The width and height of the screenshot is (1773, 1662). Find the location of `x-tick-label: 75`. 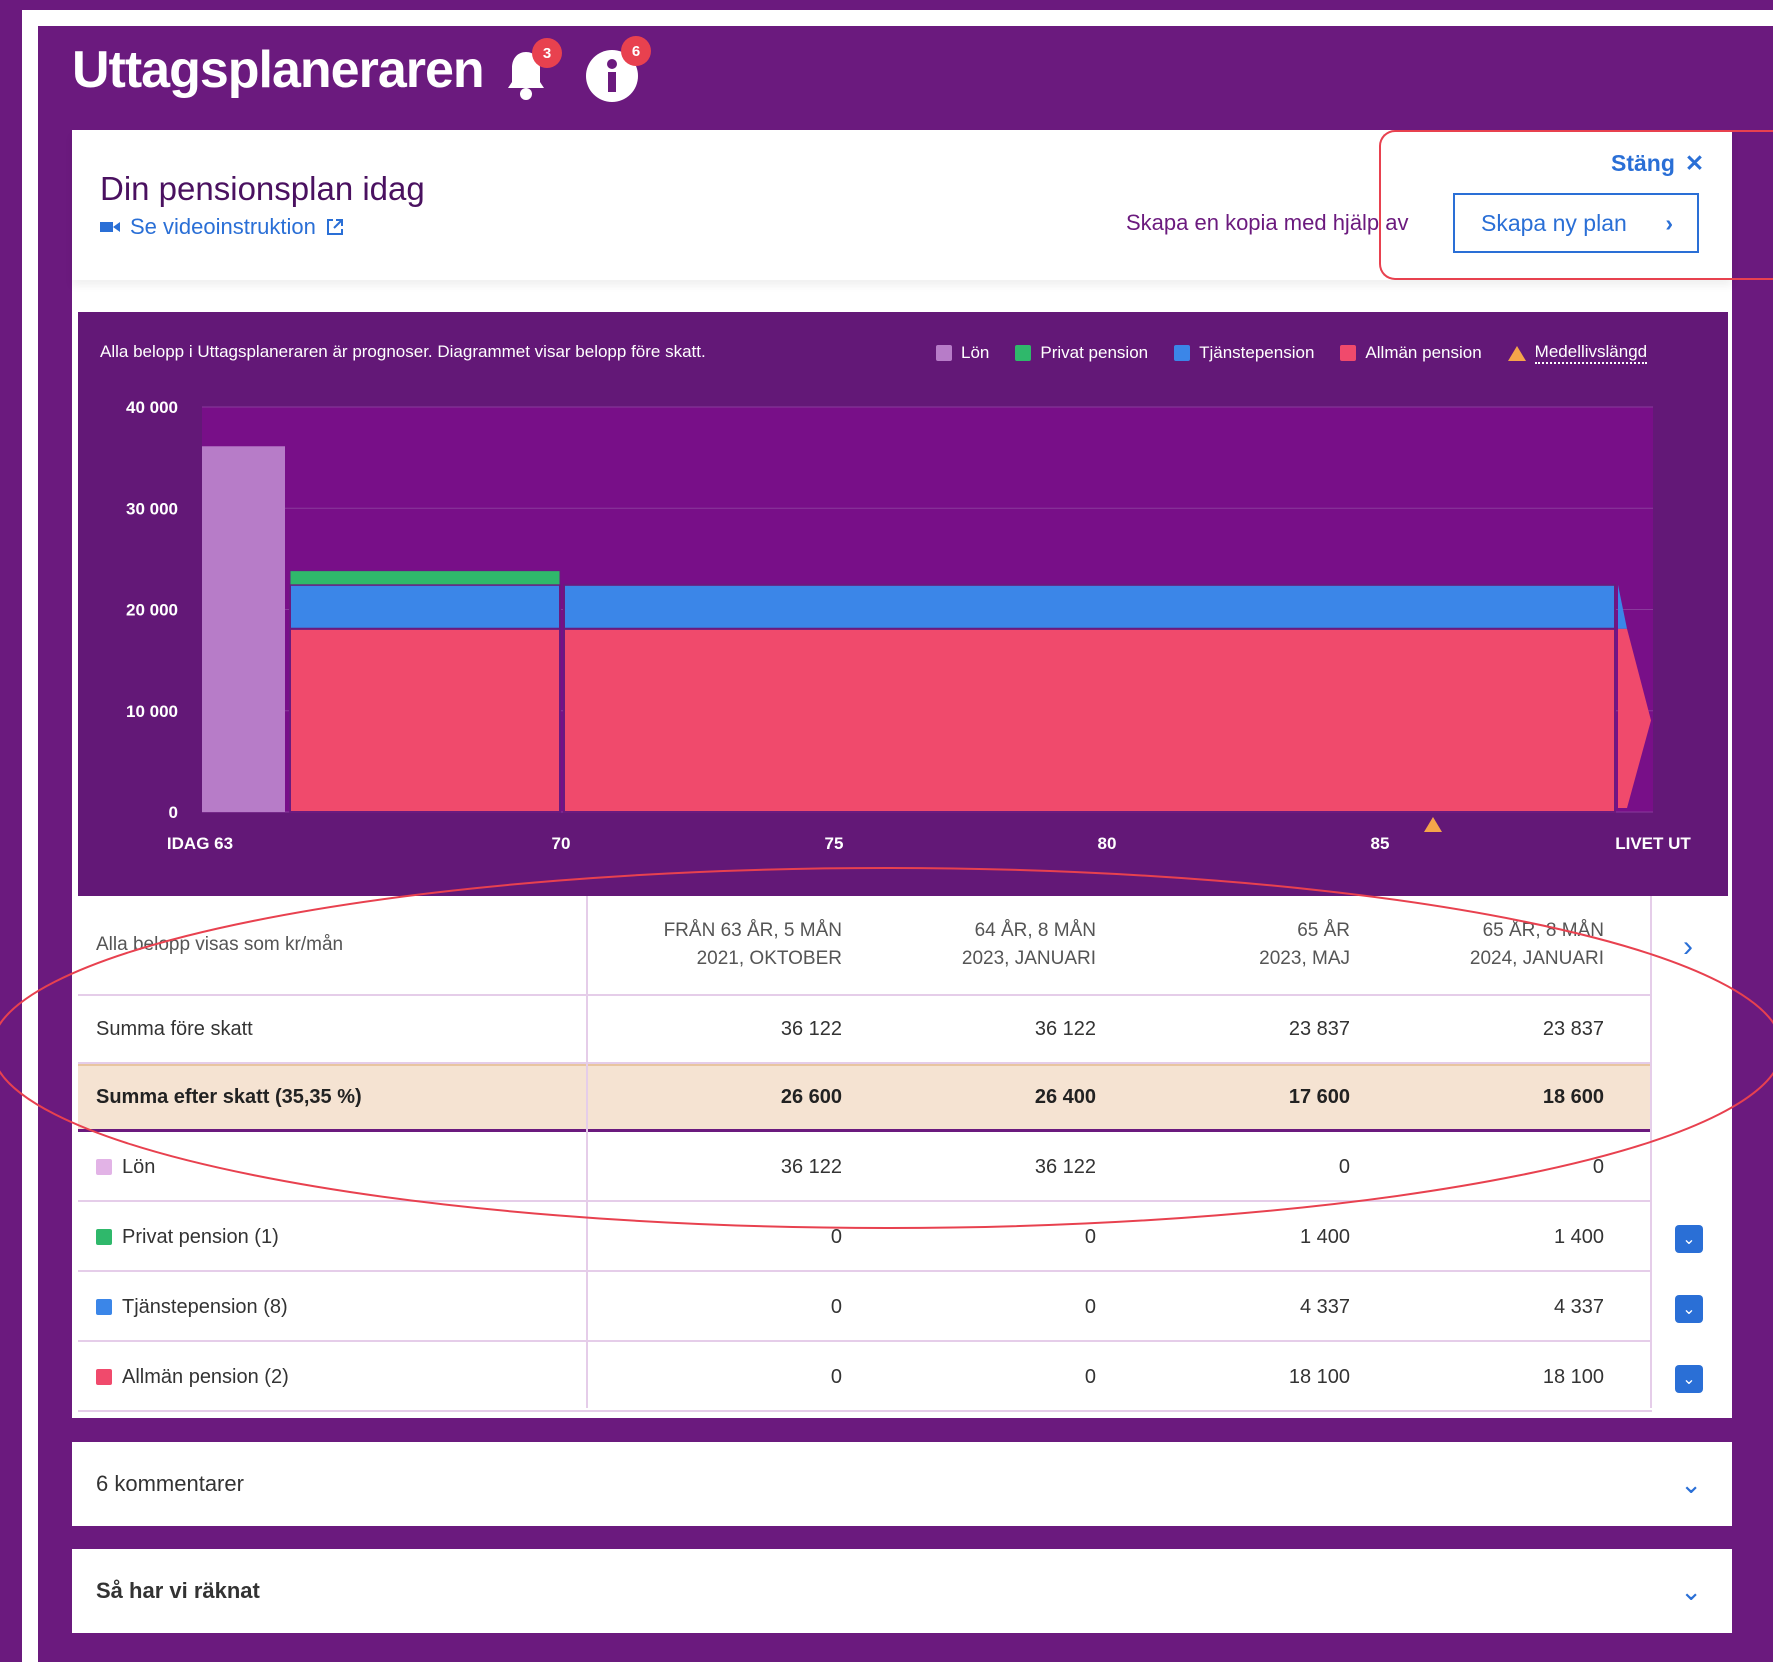

x-tick-label: 75 is located at coordinates (834, 843).